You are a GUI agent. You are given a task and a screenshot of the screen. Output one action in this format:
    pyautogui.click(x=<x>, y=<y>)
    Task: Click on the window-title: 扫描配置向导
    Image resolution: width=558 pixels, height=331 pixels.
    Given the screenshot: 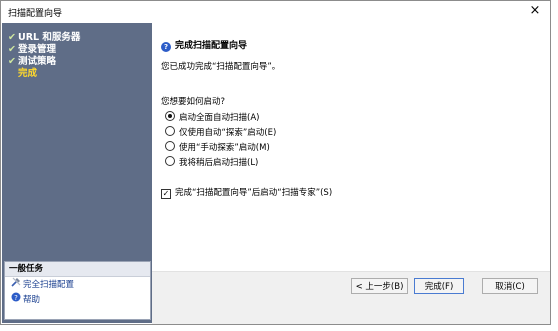 What is the action you would take?
    pyautogui.click(x=35, y=14)
    